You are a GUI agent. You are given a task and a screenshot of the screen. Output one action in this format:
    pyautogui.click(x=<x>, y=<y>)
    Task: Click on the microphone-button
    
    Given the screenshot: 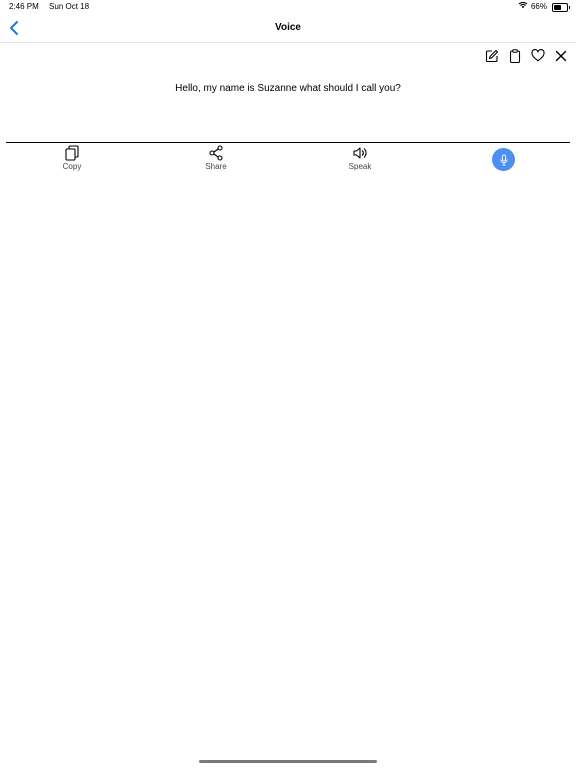 What is the action you would take?
    pyautogui.click(x=503, y=159)
    